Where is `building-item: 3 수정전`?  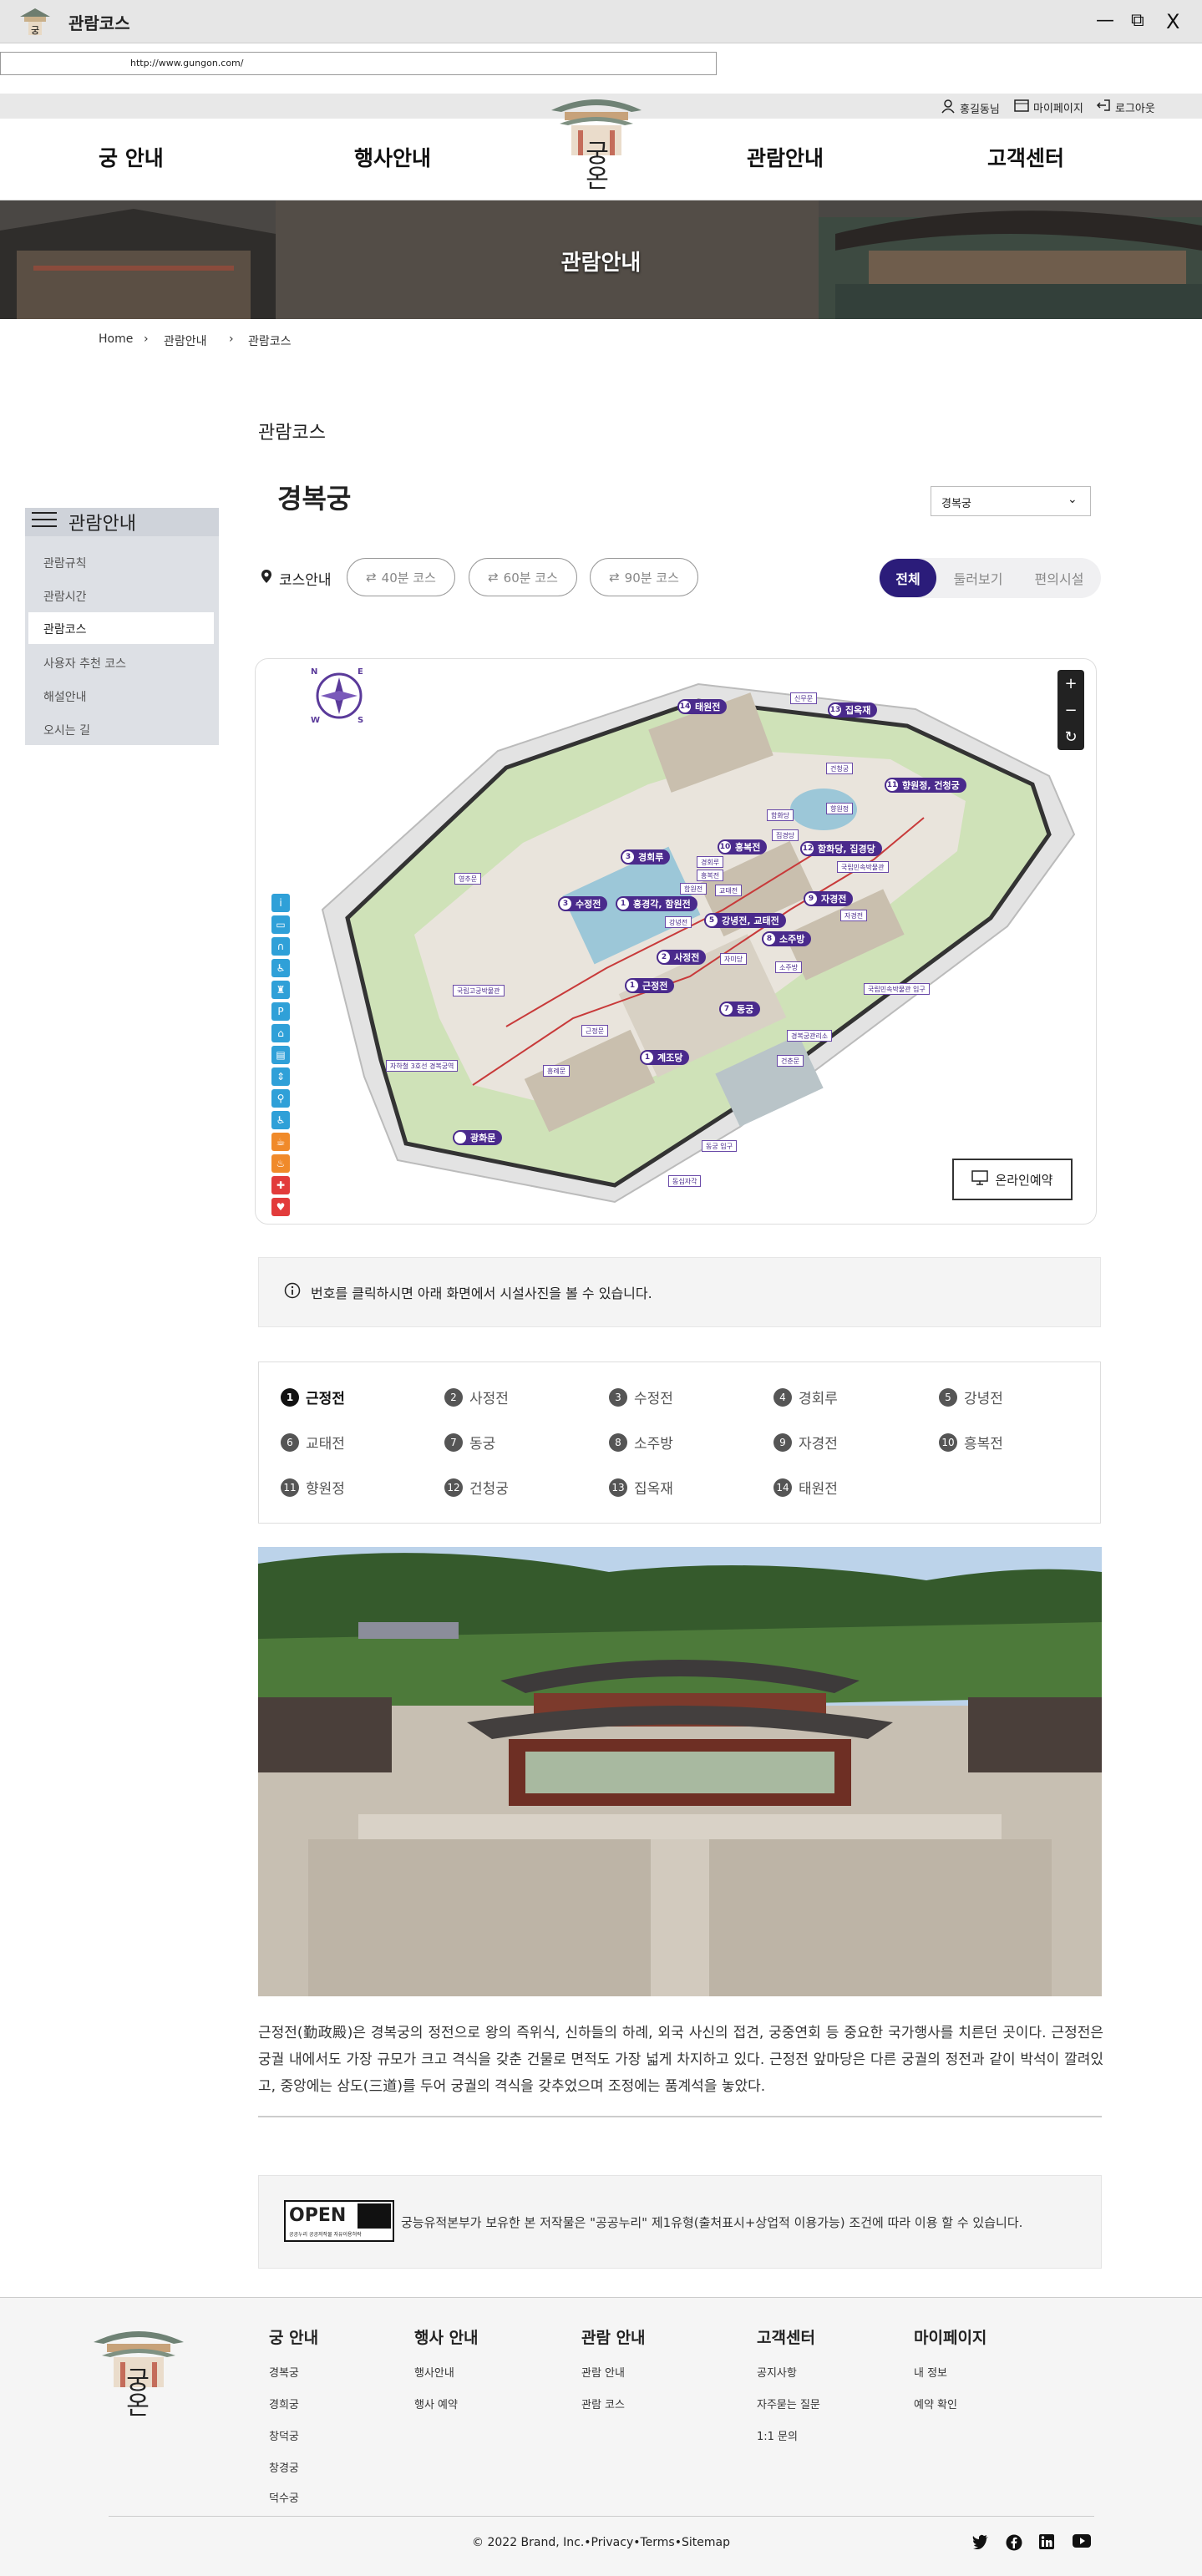 building-item: 3 수정전 is located at coordinates (641, 1397).